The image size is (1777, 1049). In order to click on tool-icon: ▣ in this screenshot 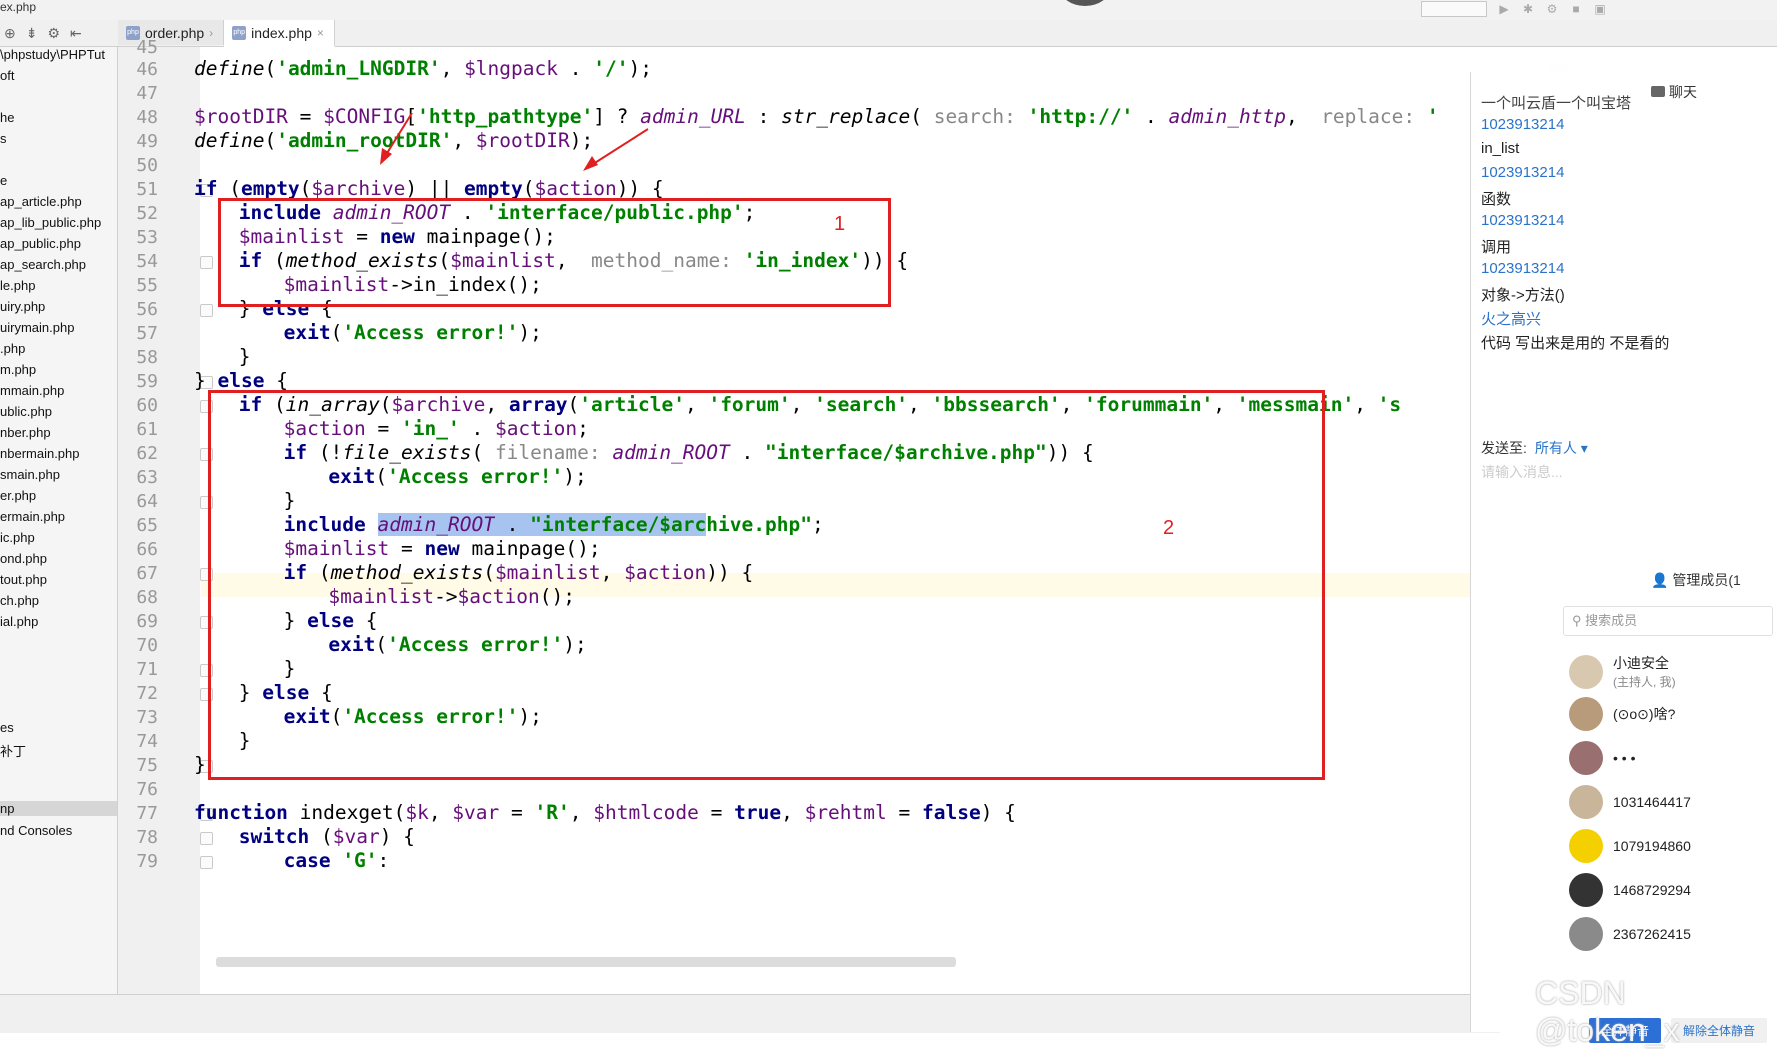, I will do `click(1600, 9)`.